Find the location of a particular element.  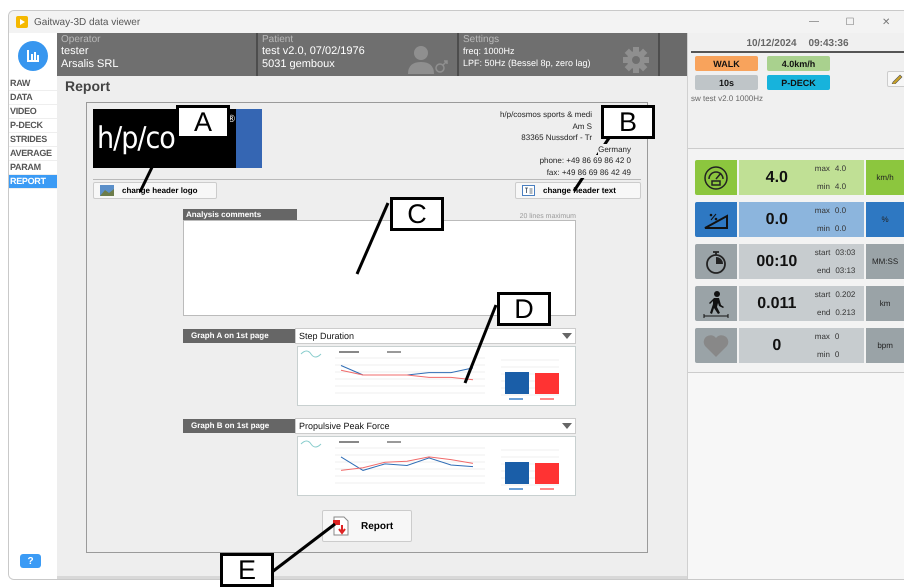

metric-value: 0.011 is located at coordinates (777, 303).